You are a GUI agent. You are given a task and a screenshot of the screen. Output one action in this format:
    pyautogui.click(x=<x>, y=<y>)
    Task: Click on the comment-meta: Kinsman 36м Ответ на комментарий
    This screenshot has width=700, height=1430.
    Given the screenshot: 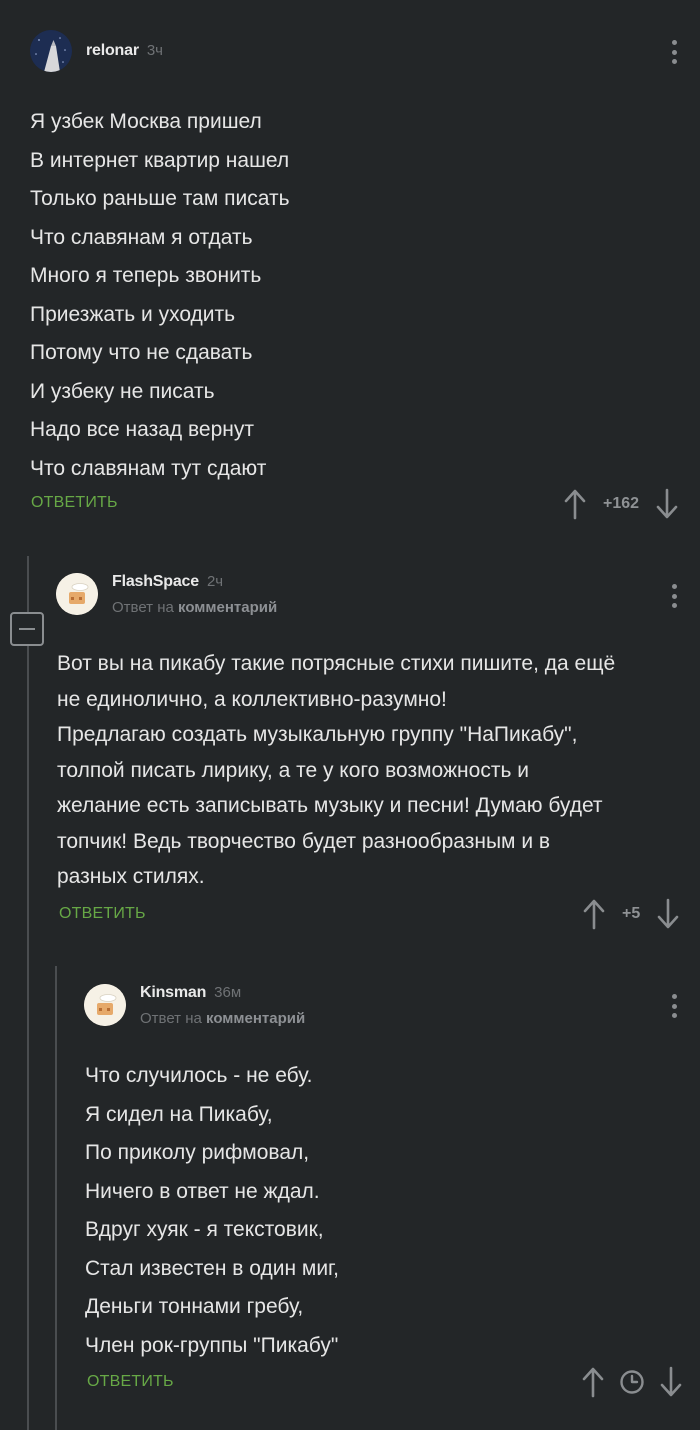 What is the action you would take?
    pyautogui.click(x=222, y=1005)
    